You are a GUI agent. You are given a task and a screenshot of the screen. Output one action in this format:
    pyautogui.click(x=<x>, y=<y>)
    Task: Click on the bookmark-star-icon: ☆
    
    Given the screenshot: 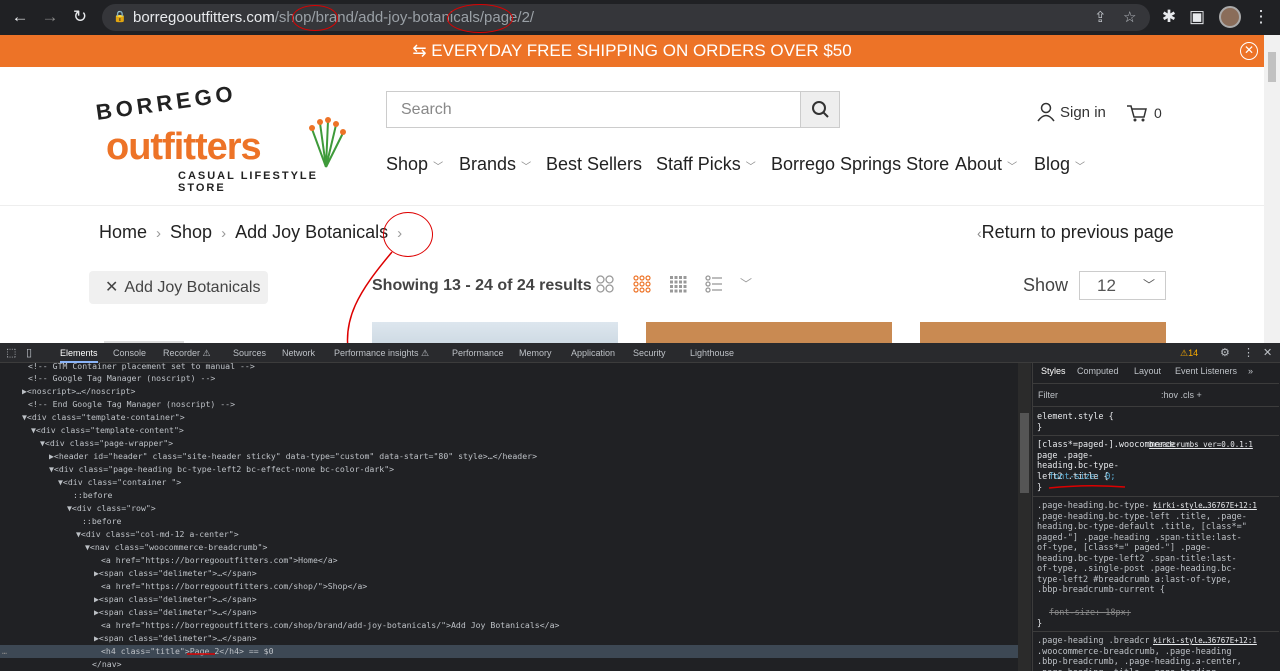 What is the action you would take?
    pyautogui.click(x=1129, y=17)
    